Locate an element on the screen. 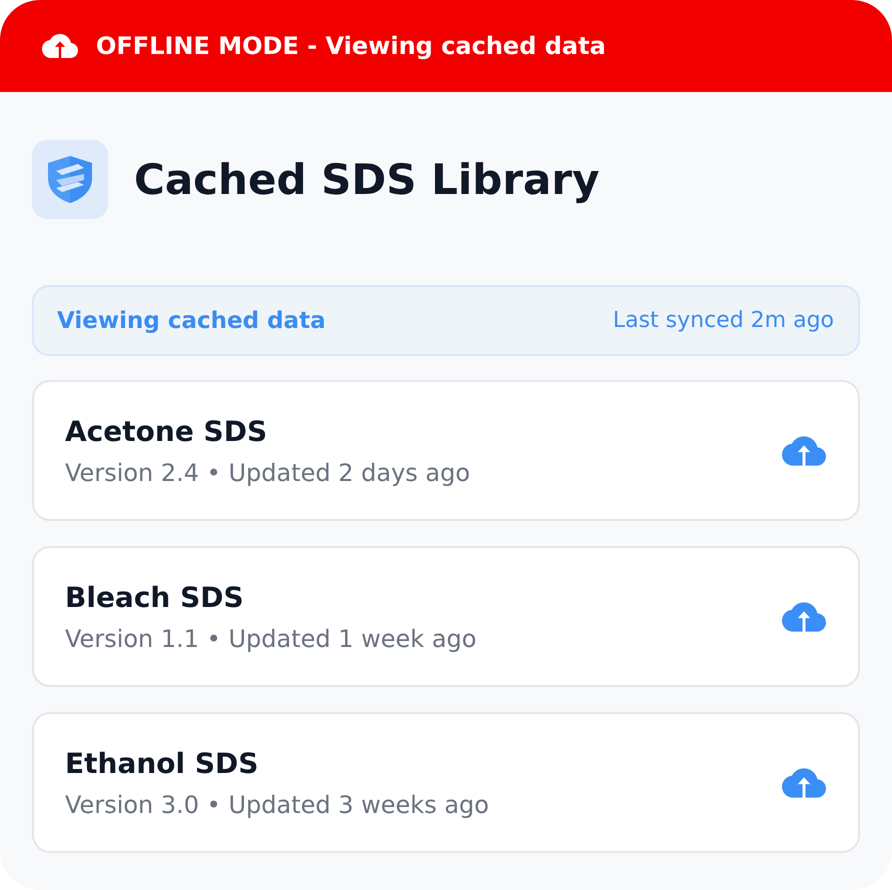 The width and height of the screenshot is (892, 890). document-meta: Version 1.1 • Updated 1 week ago is located at coordinates (270, 639).